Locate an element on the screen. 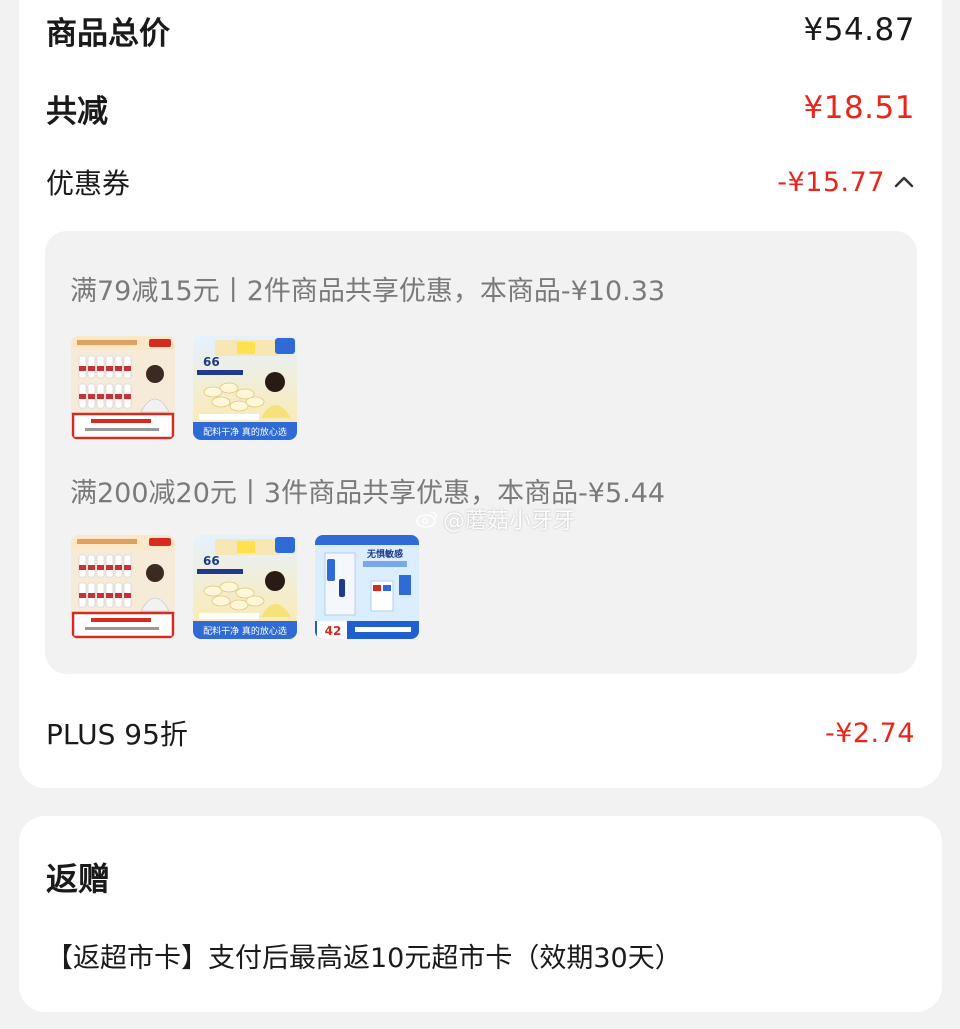 The image size is (960, 1029). total-discount-row: 共减 ¥18.51 is located at coordinates (480, 108).